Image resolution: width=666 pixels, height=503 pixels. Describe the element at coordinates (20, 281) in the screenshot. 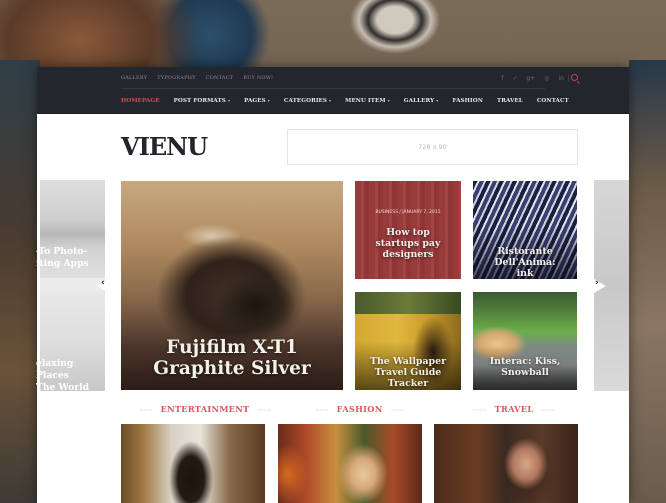

I see `background-left` at that location.